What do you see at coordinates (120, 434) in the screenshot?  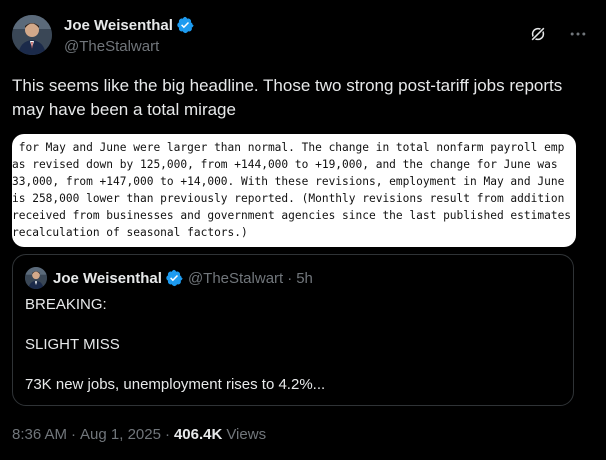 I see `tweet-date: Aug 1, 2025` at bounding box center [120, 434].